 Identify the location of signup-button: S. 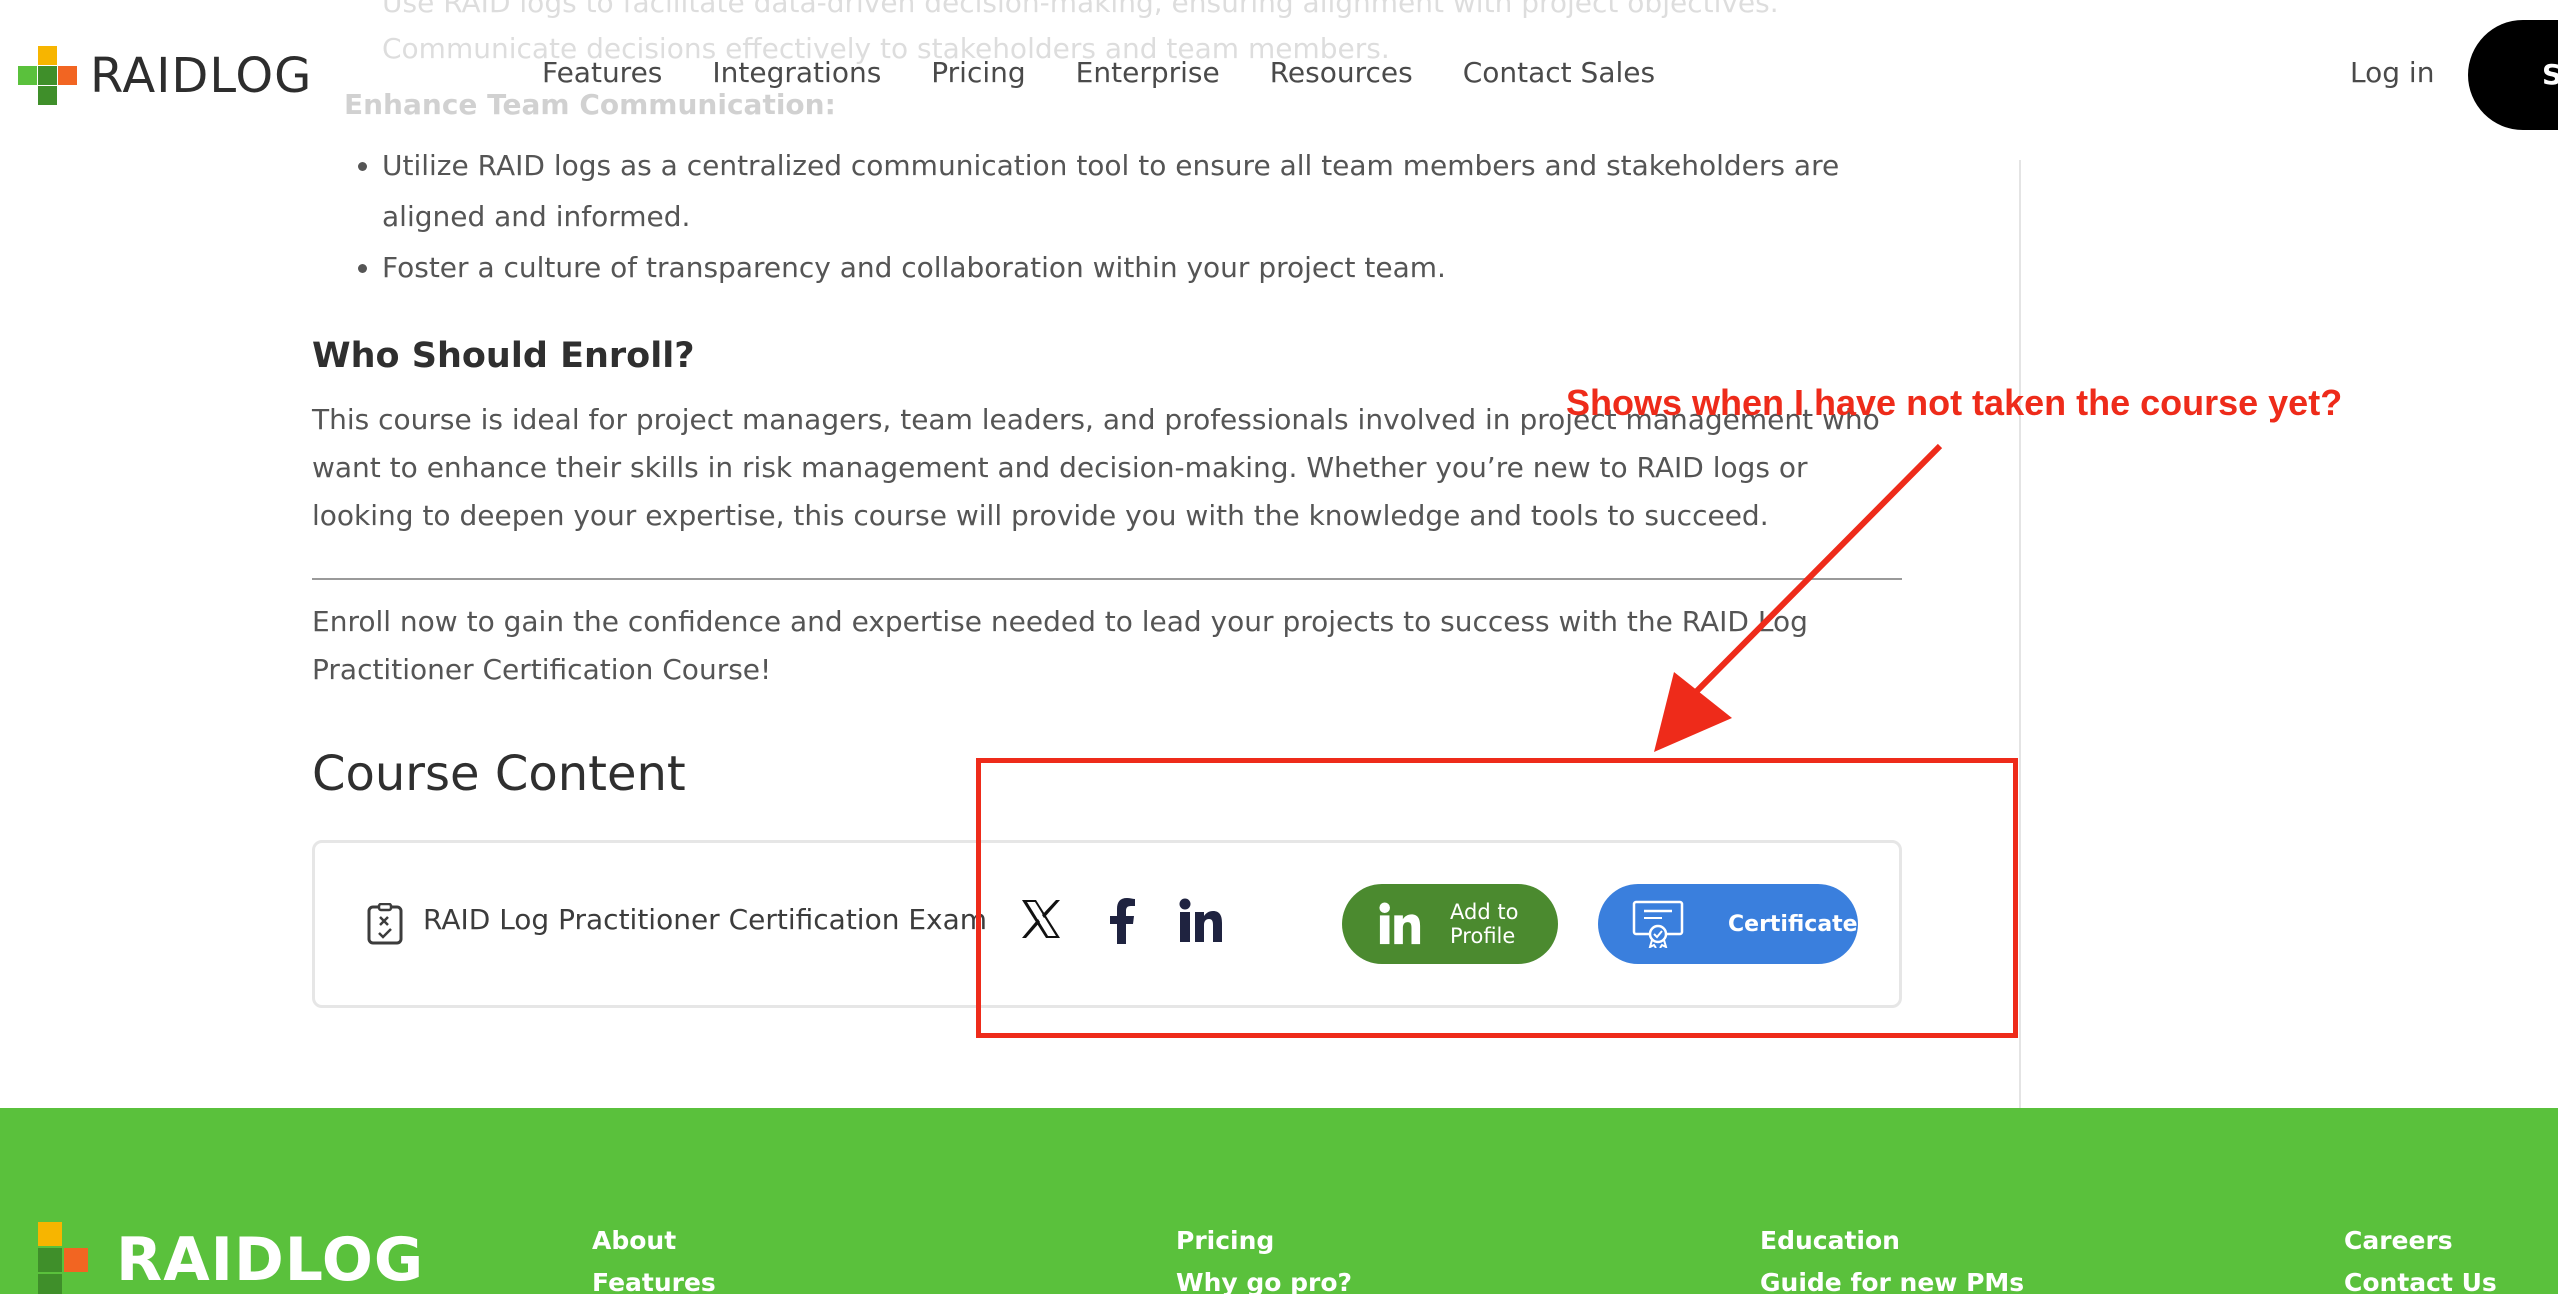
(2513, 75).